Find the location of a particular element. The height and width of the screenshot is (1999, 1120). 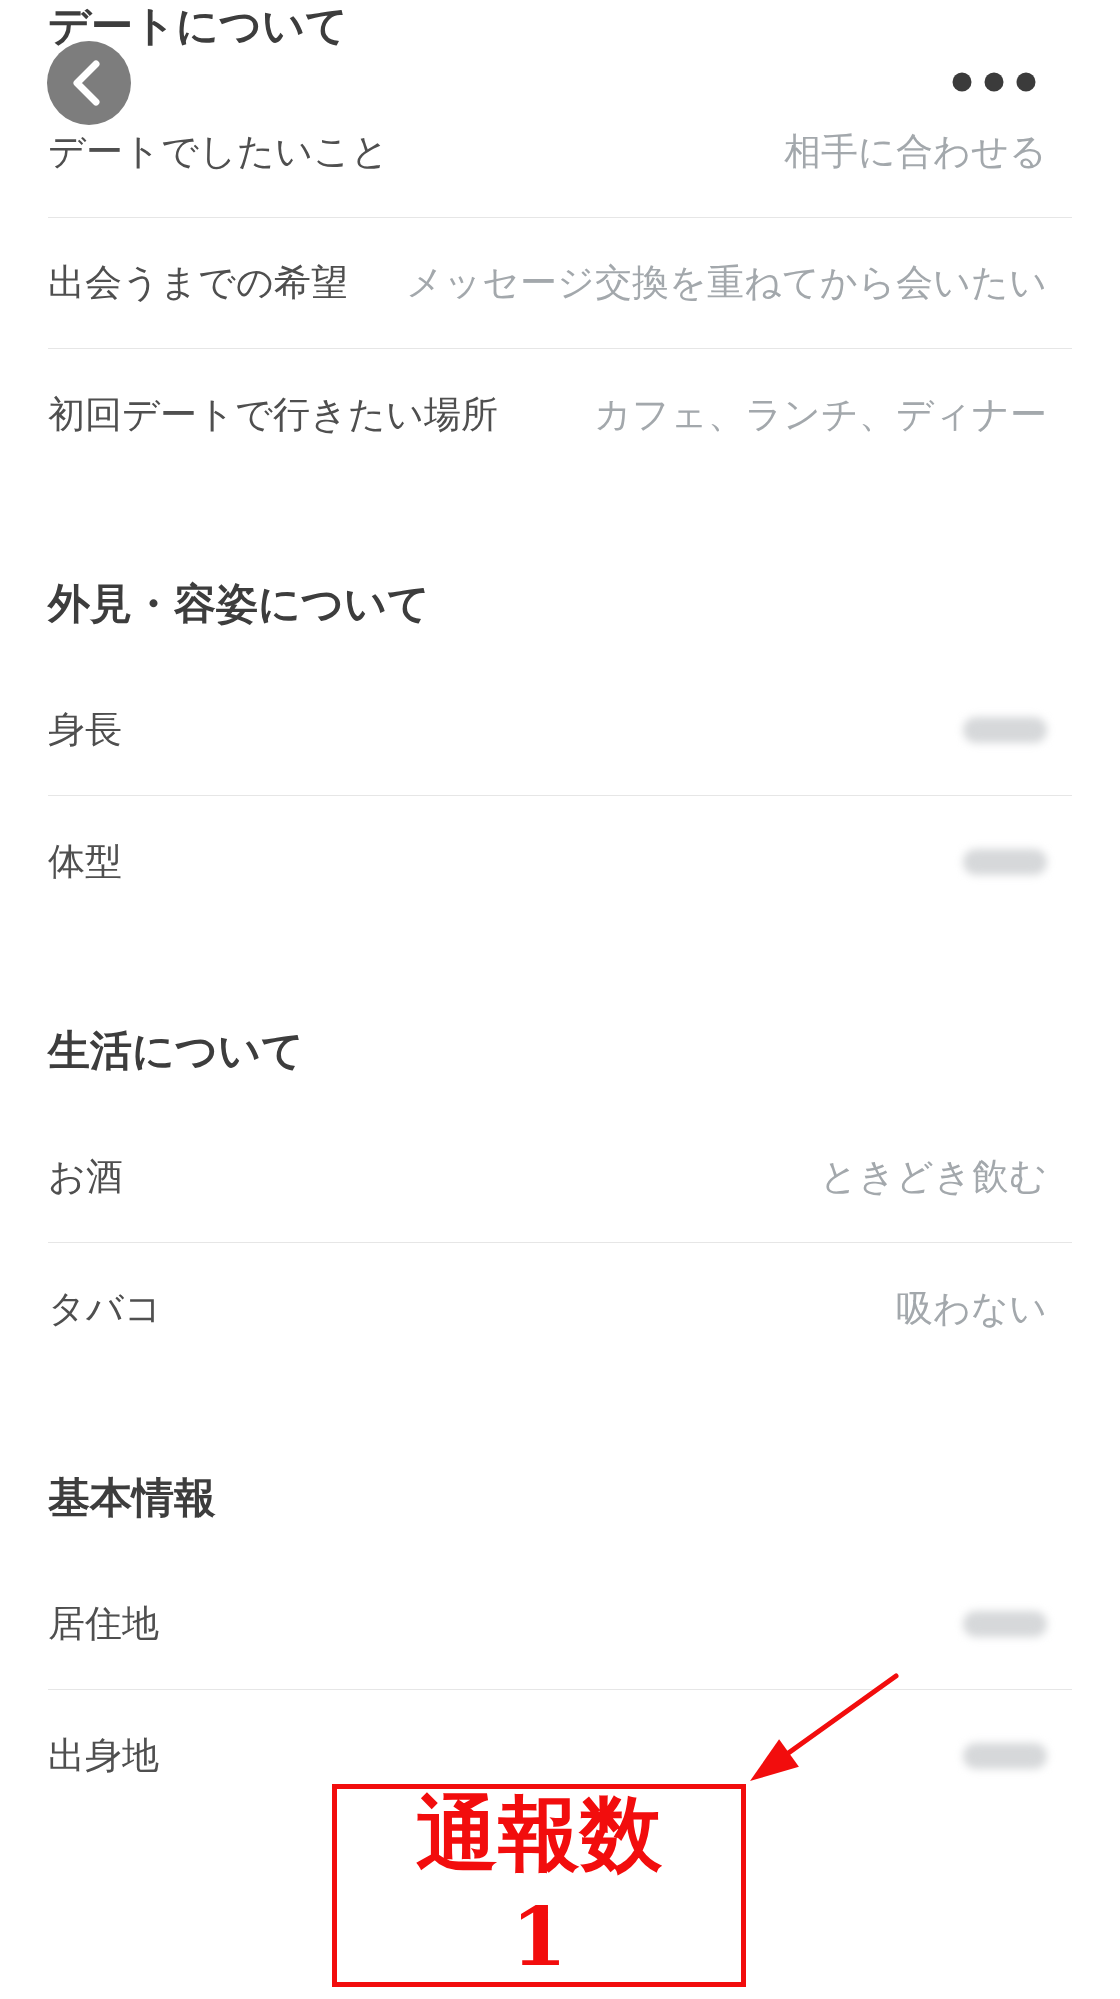

field-label: お酒 is located at coordinates (85, 1177).